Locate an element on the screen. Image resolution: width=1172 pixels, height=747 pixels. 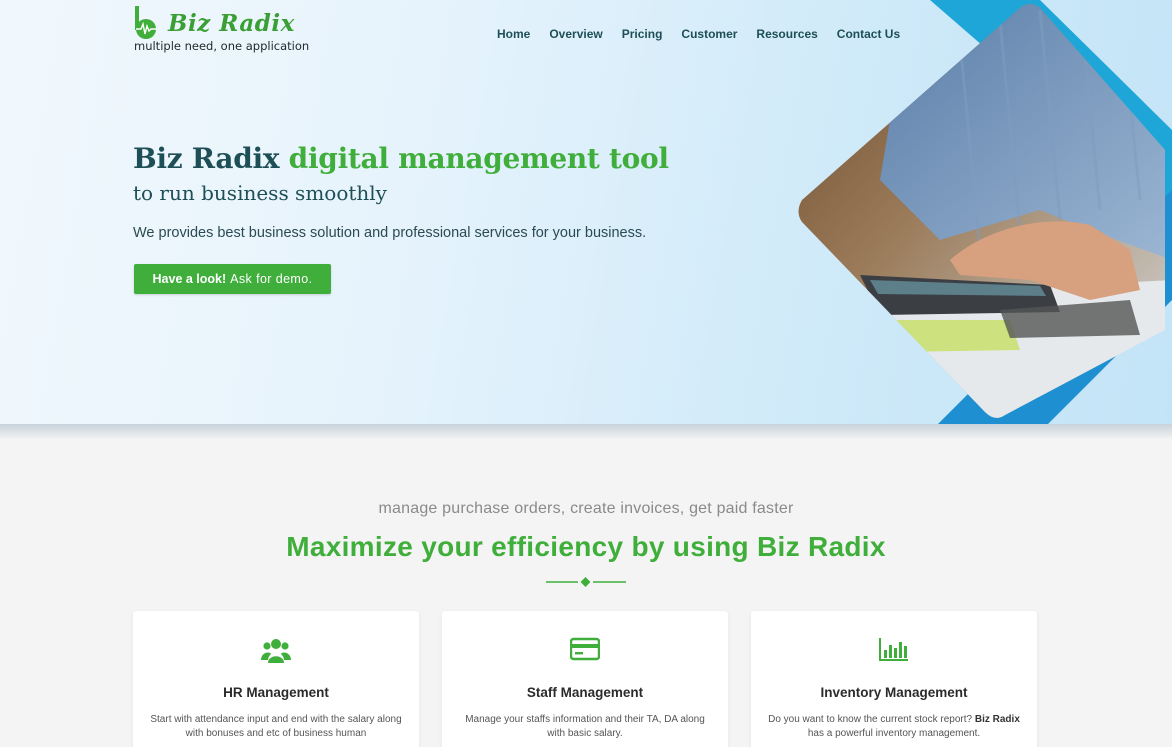
users-icon is located at coordinates (276, 651).